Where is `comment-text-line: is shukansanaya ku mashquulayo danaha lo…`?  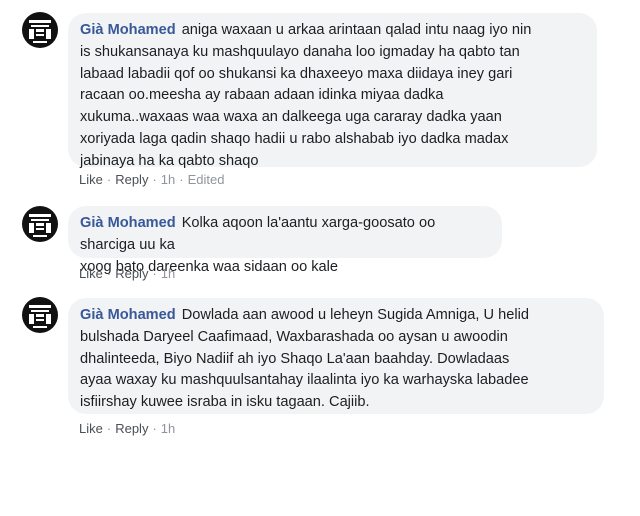
comment-text-line: is shukansanaya ku mashquulayo danaha lo… is located at coordinates (300, 51).